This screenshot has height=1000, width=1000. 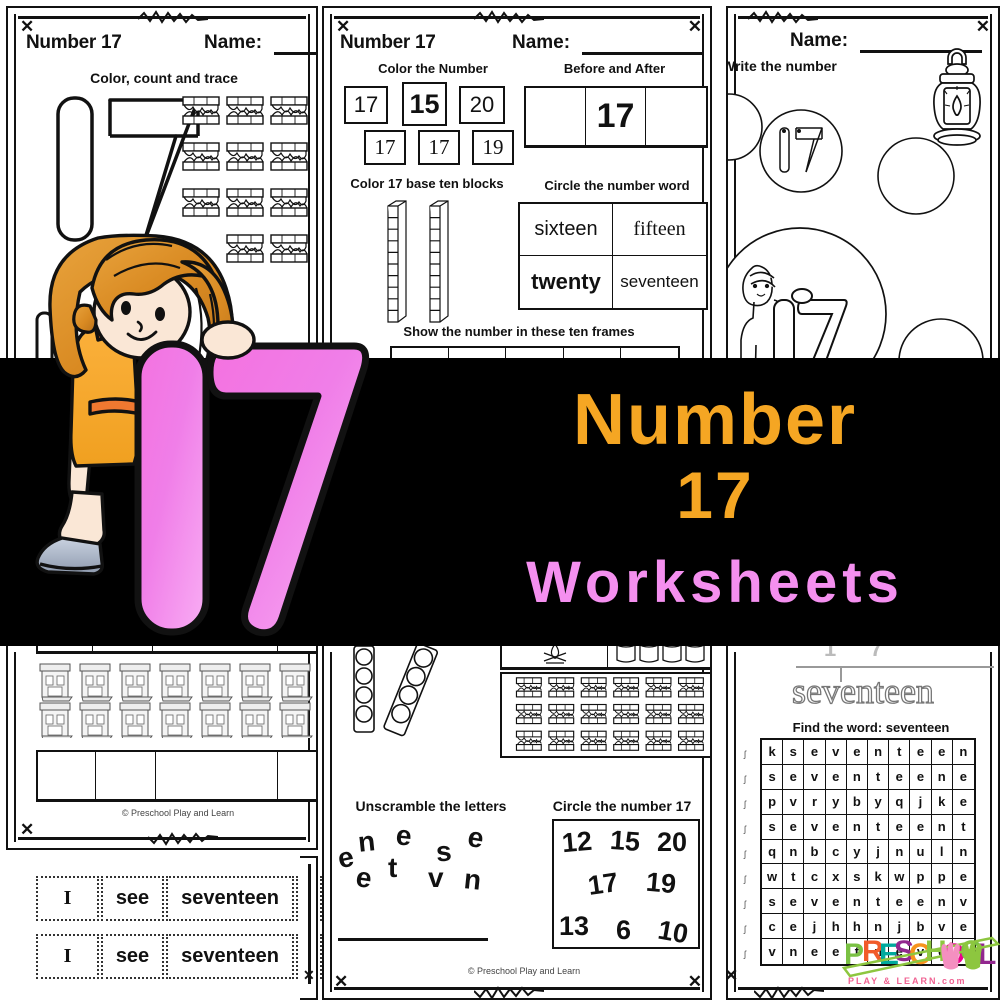 What do you see at coordinates (482, 105) in the screenshot?
I see `number-choice-box: 20` at bounding box center [482, 105].